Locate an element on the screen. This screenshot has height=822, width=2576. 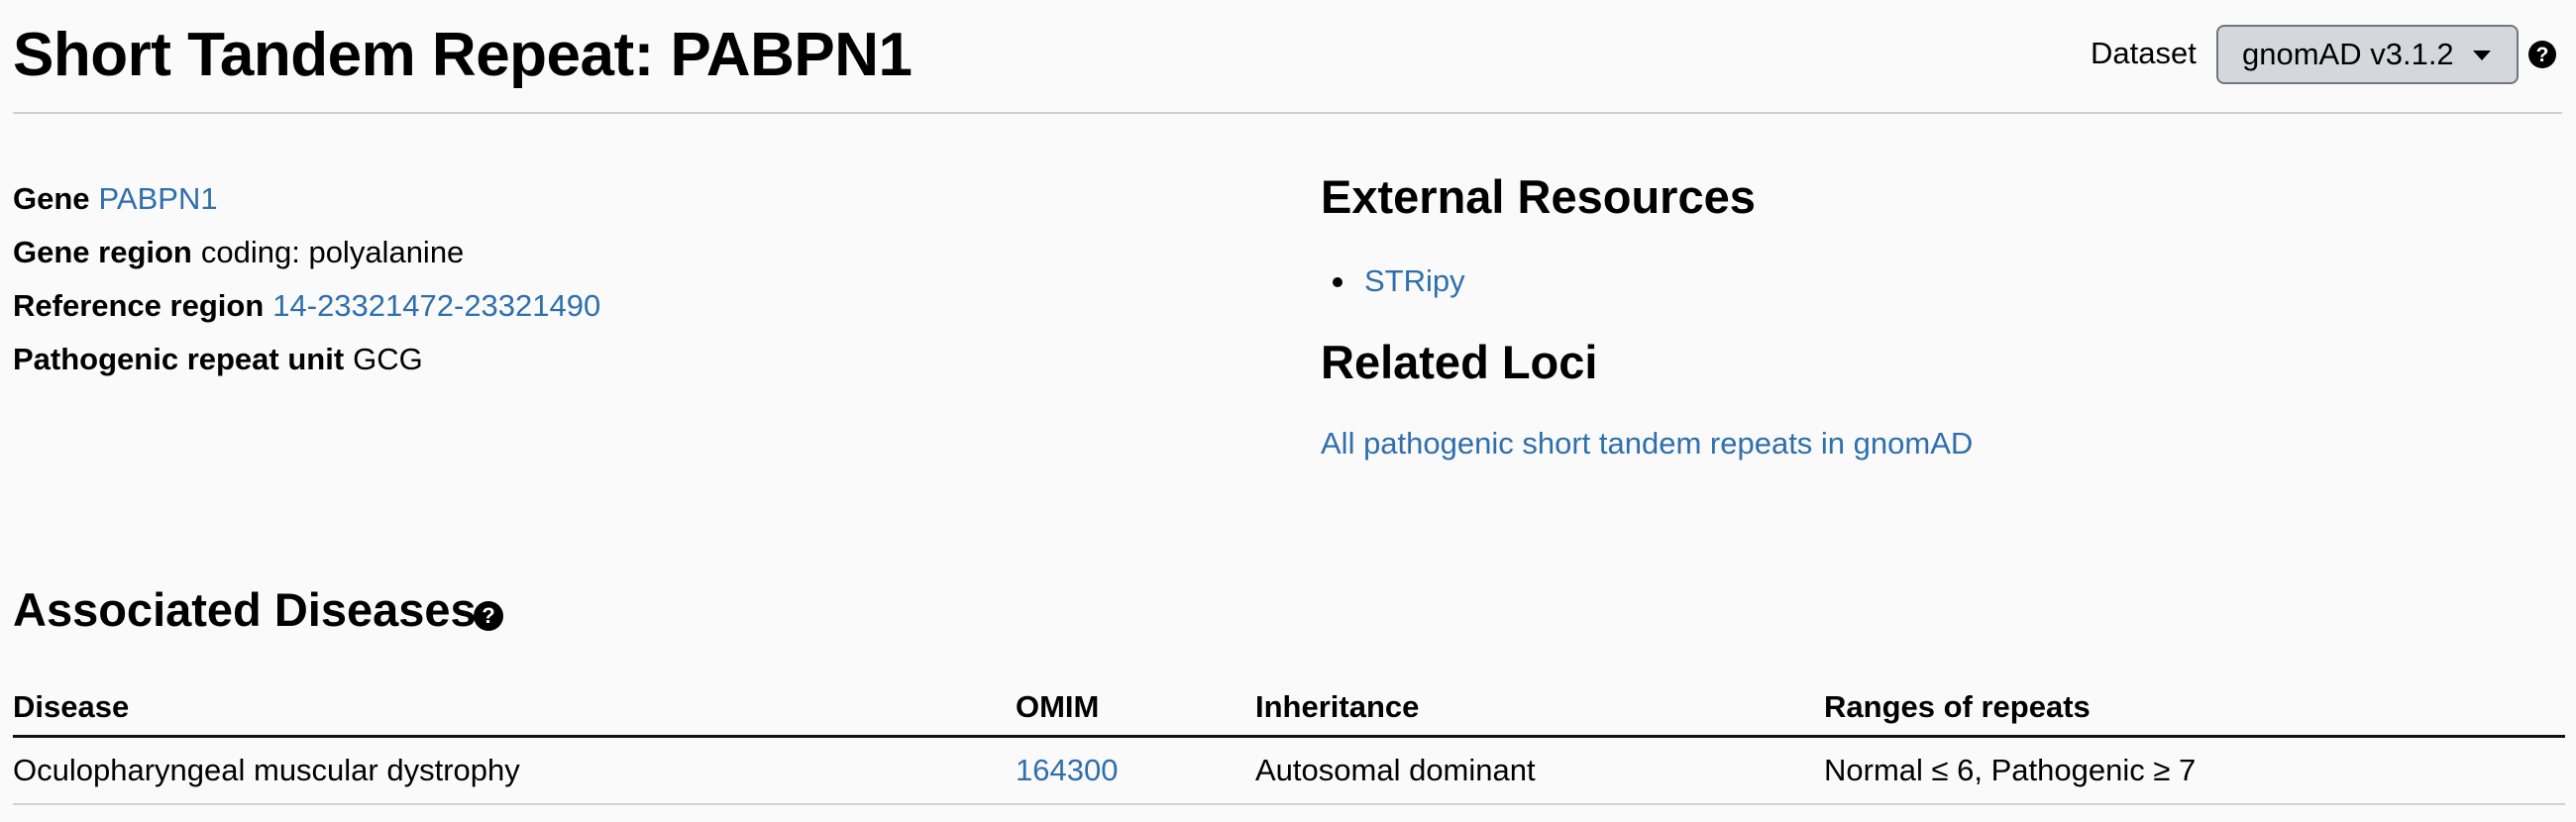
ranges-cell: Normal ≤ 6, Pathogenic ≥ 7 is located at coordinates (2194, 770).